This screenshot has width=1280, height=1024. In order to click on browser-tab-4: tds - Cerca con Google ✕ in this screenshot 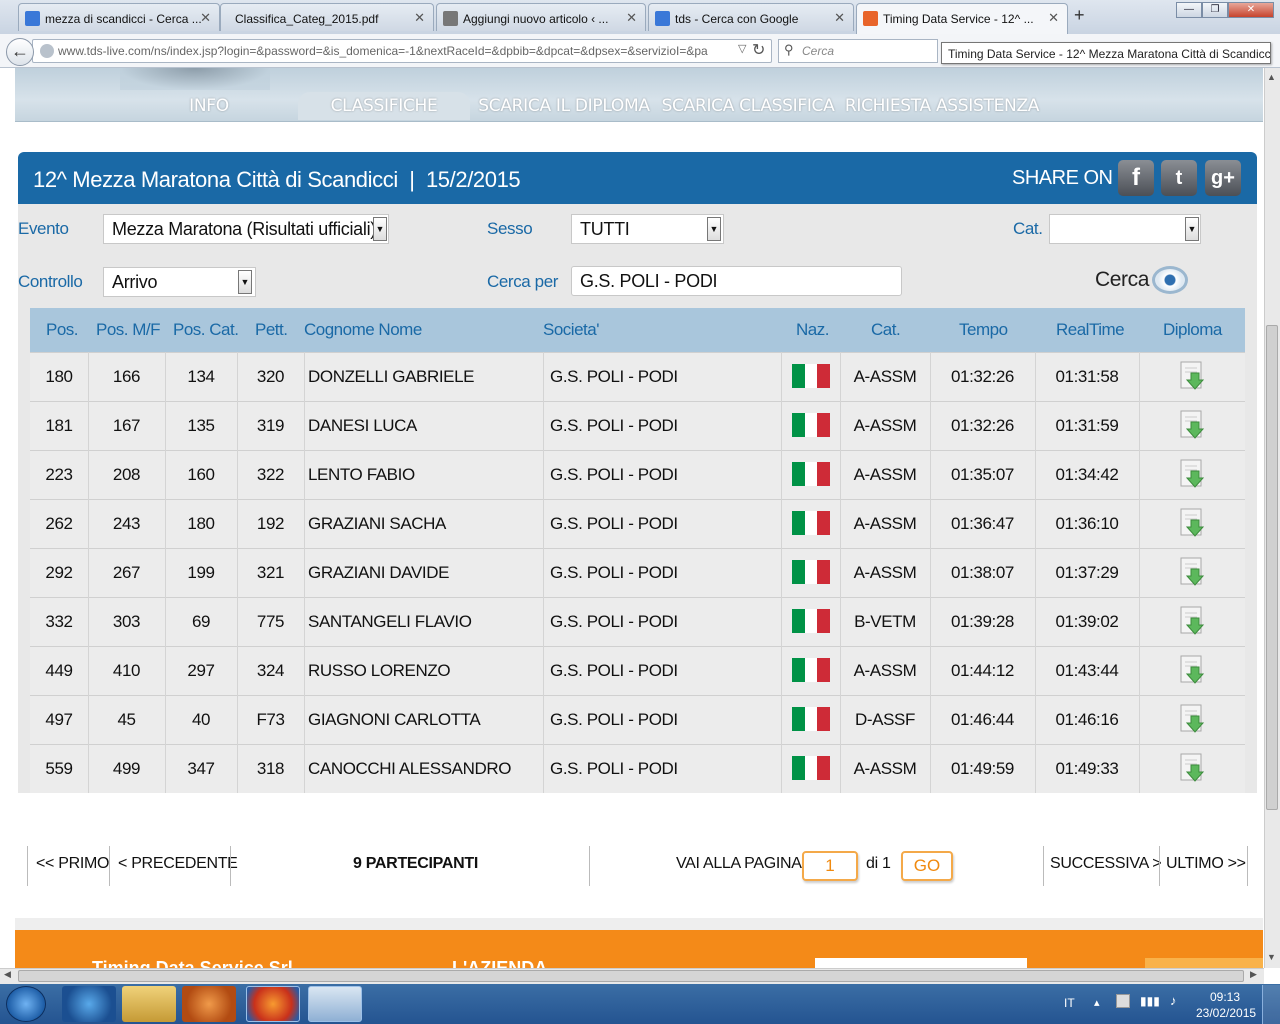, I will do `click(751, 17)`.